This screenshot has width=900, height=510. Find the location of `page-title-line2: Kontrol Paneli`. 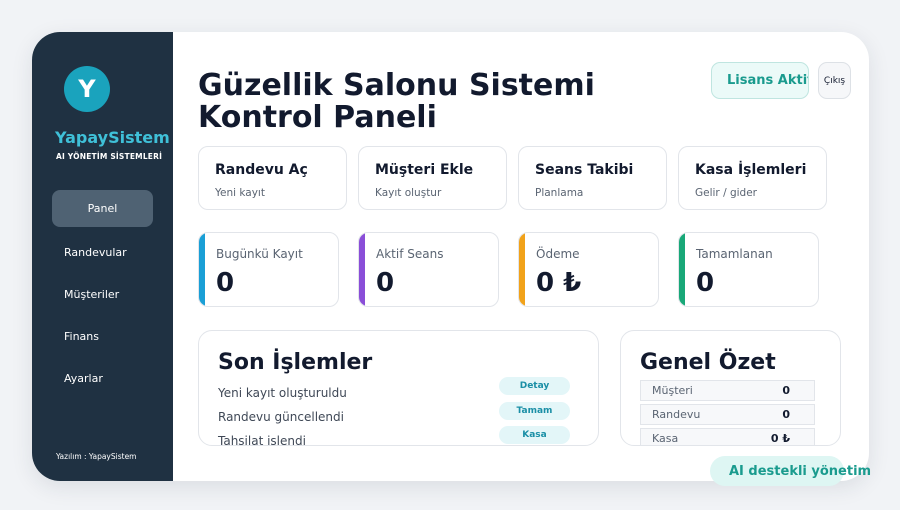

page-title-line2: Kontrol Paneli is located at coordinates (317, 117).